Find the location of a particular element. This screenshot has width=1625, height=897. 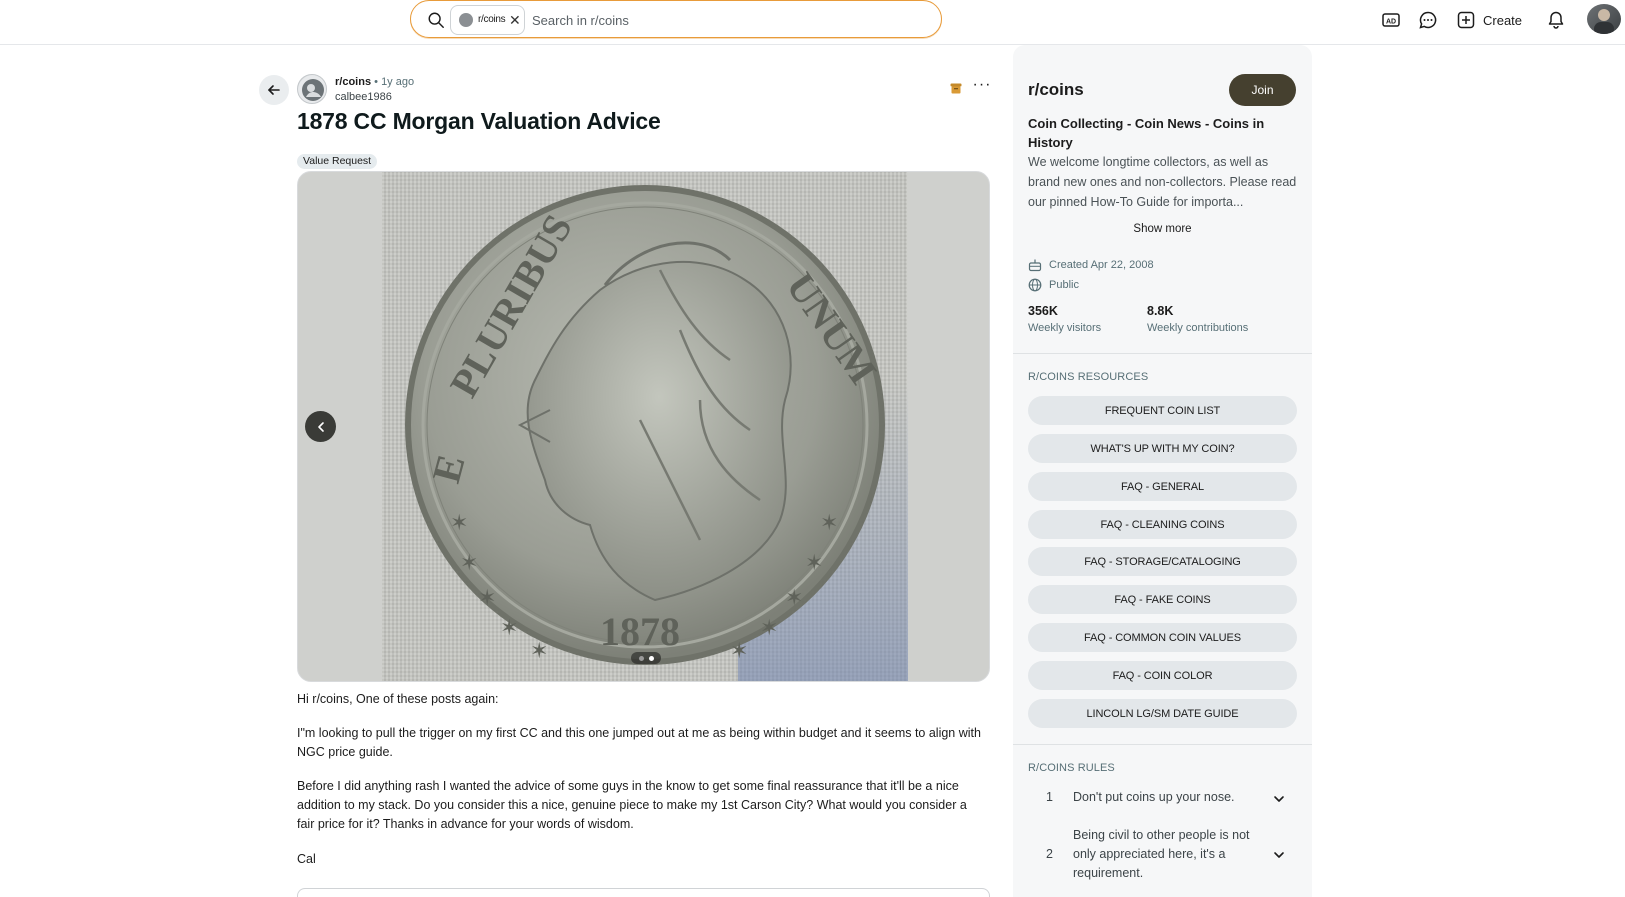

top-header: r/coins ✕ AD Create is located at coordinates (812, 22).